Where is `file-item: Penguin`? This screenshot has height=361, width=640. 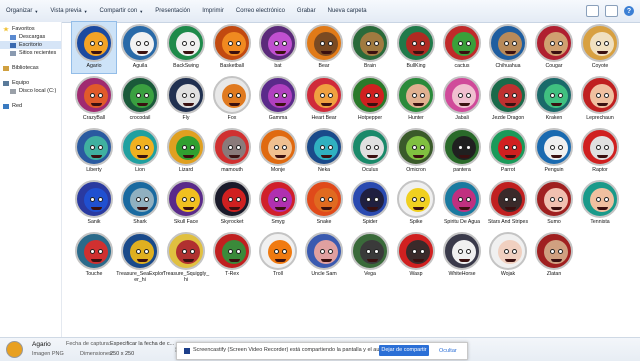
file-item: Penguin is located at coordinates (554, 151).